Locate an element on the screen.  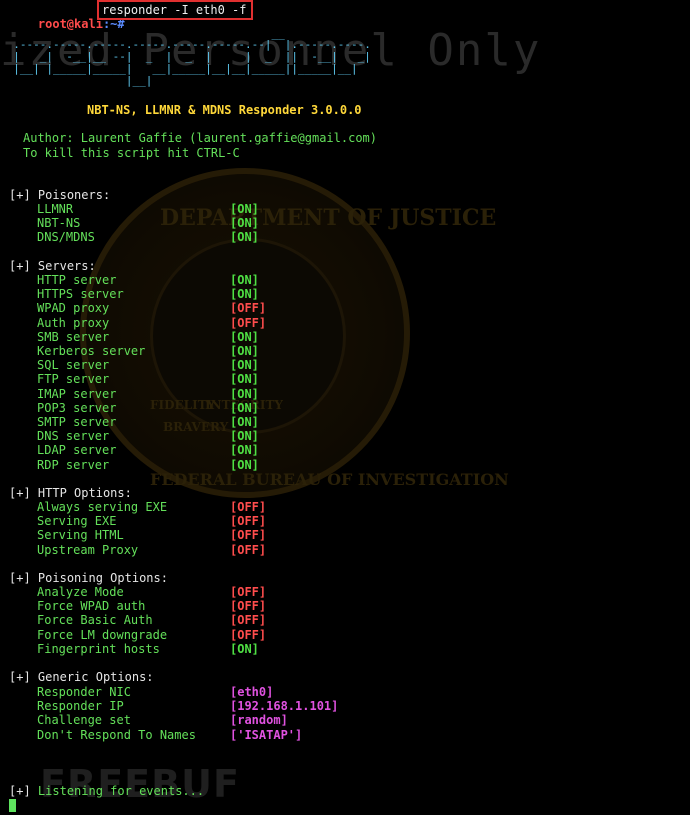
option-label: Responder NIC is located at coordinates (84, 692).